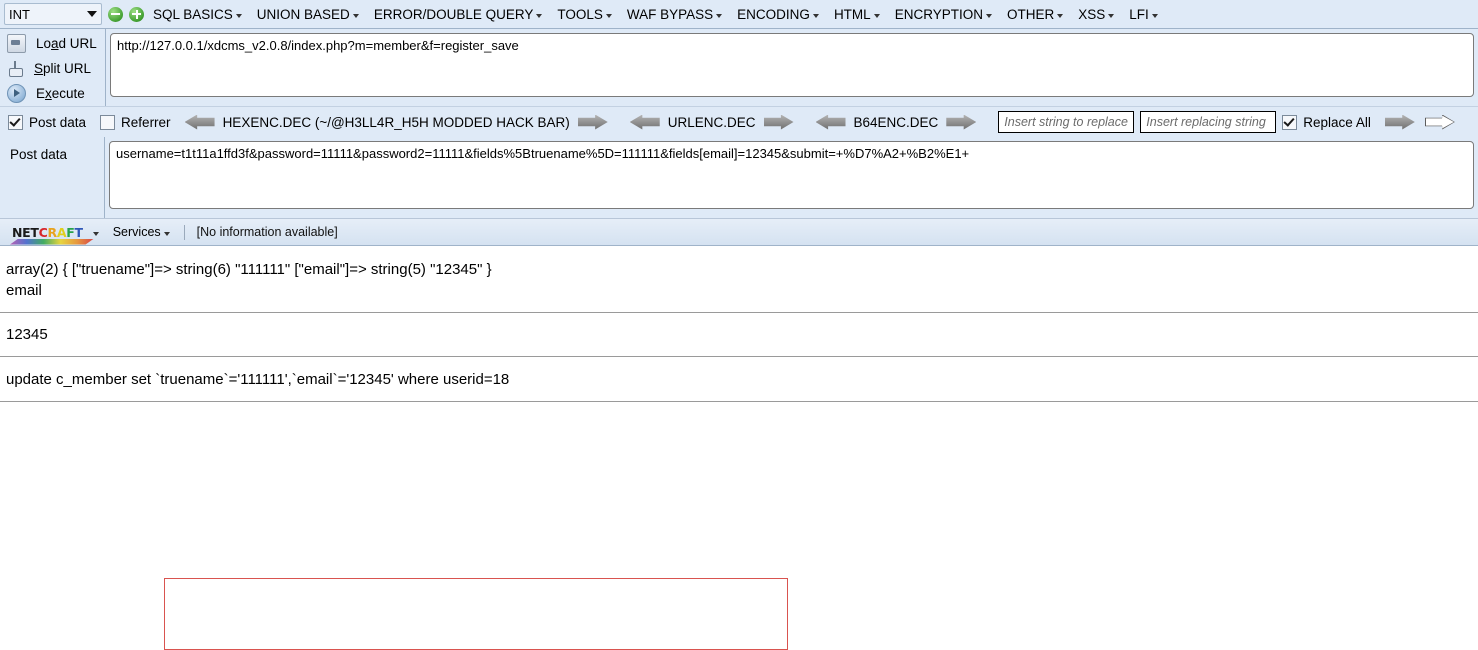 Image resolution: width=1478 pixels, height=650 pixels. What do you see at coordinates (63, 68) in the screenshot?
I see `split-url-label: Split URL` at bounding box center [63, 68].